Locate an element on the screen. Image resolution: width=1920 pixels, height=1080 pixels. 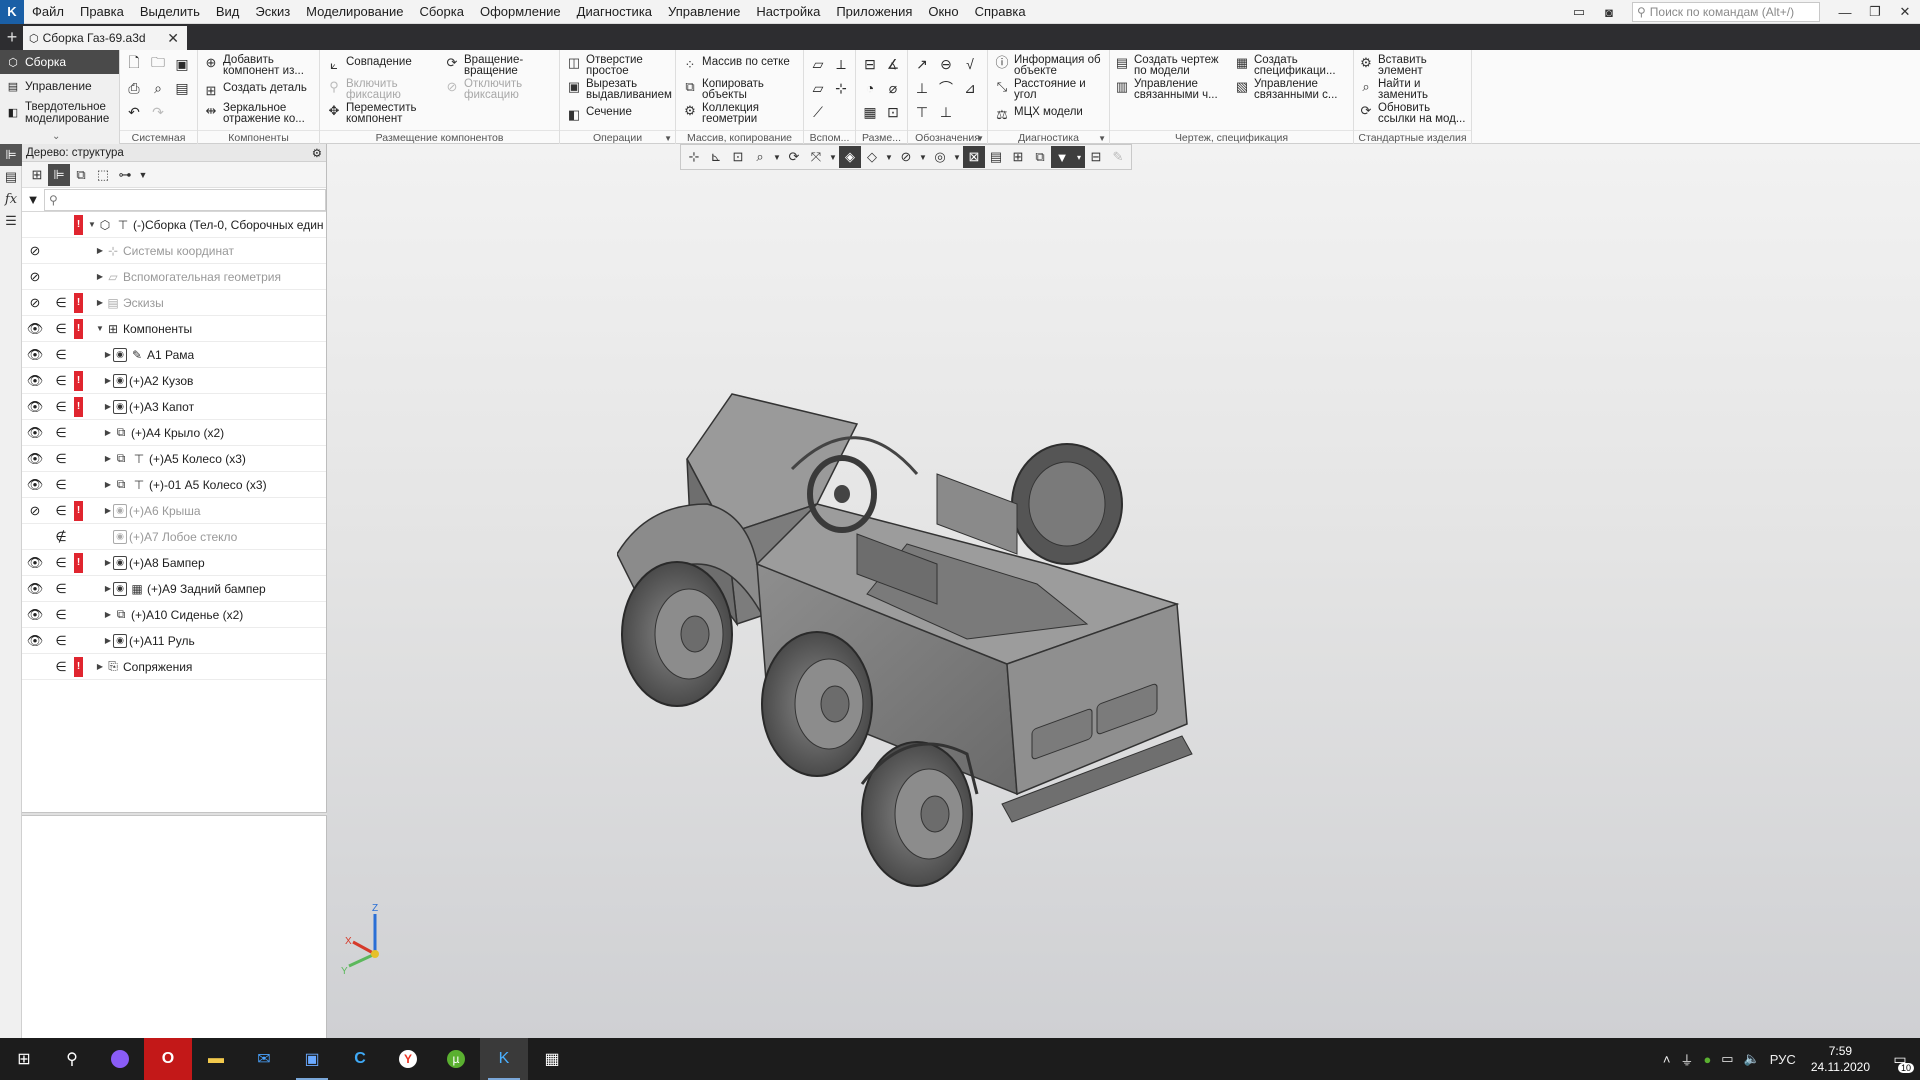
distance-angle-button: ⤡ Расстояние и угол is located at coordinates (1051, 89).